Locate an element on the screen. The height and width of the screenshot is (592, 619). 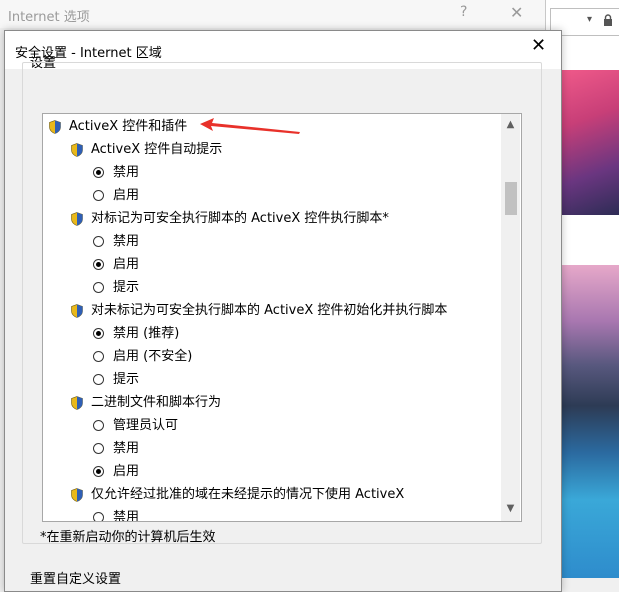
restart-footnote: *在重新启动你的计算机后生效 is located at coordinates (128, 537).